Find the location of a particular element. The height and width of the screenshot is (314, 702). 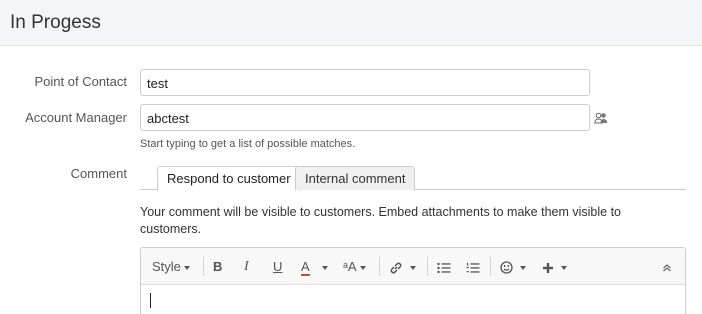

style-dropdown-label: Style is located at coordinates (166, 266).